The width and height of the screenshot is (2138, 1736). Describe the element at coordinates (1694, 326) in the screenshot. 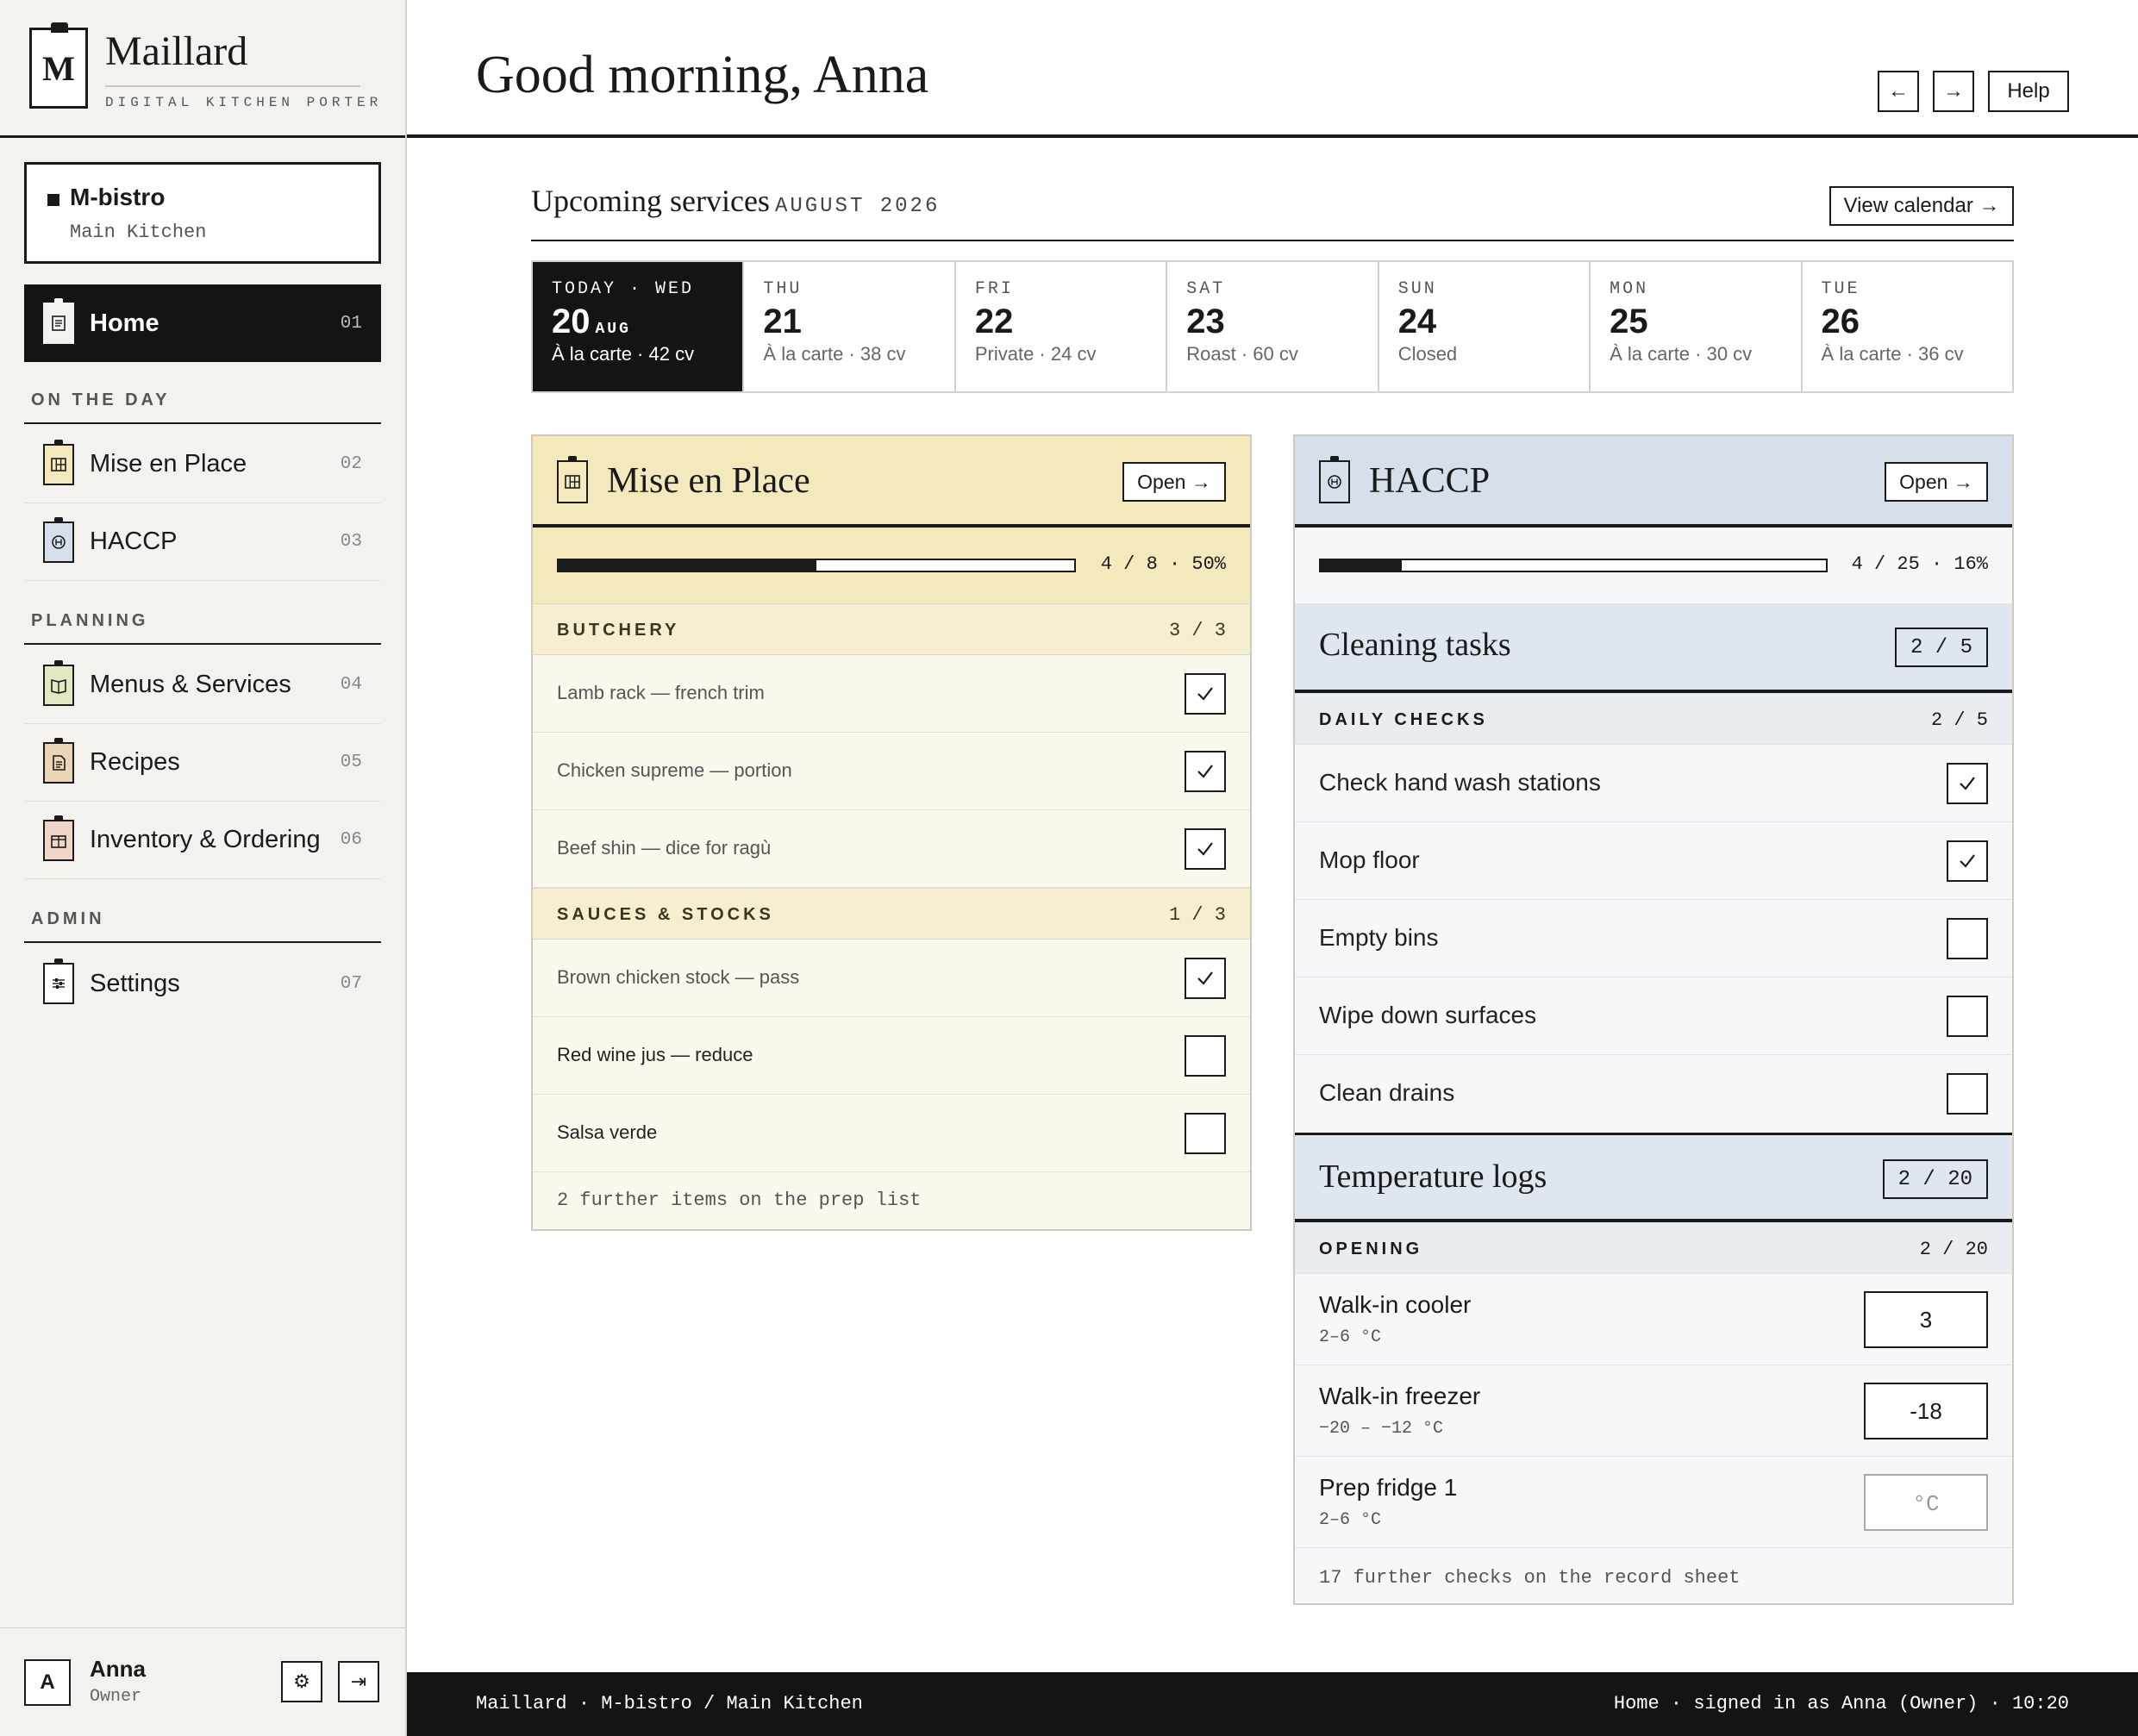

I see `day-cell: MON 25 À la carte · 30 cv` at that location.